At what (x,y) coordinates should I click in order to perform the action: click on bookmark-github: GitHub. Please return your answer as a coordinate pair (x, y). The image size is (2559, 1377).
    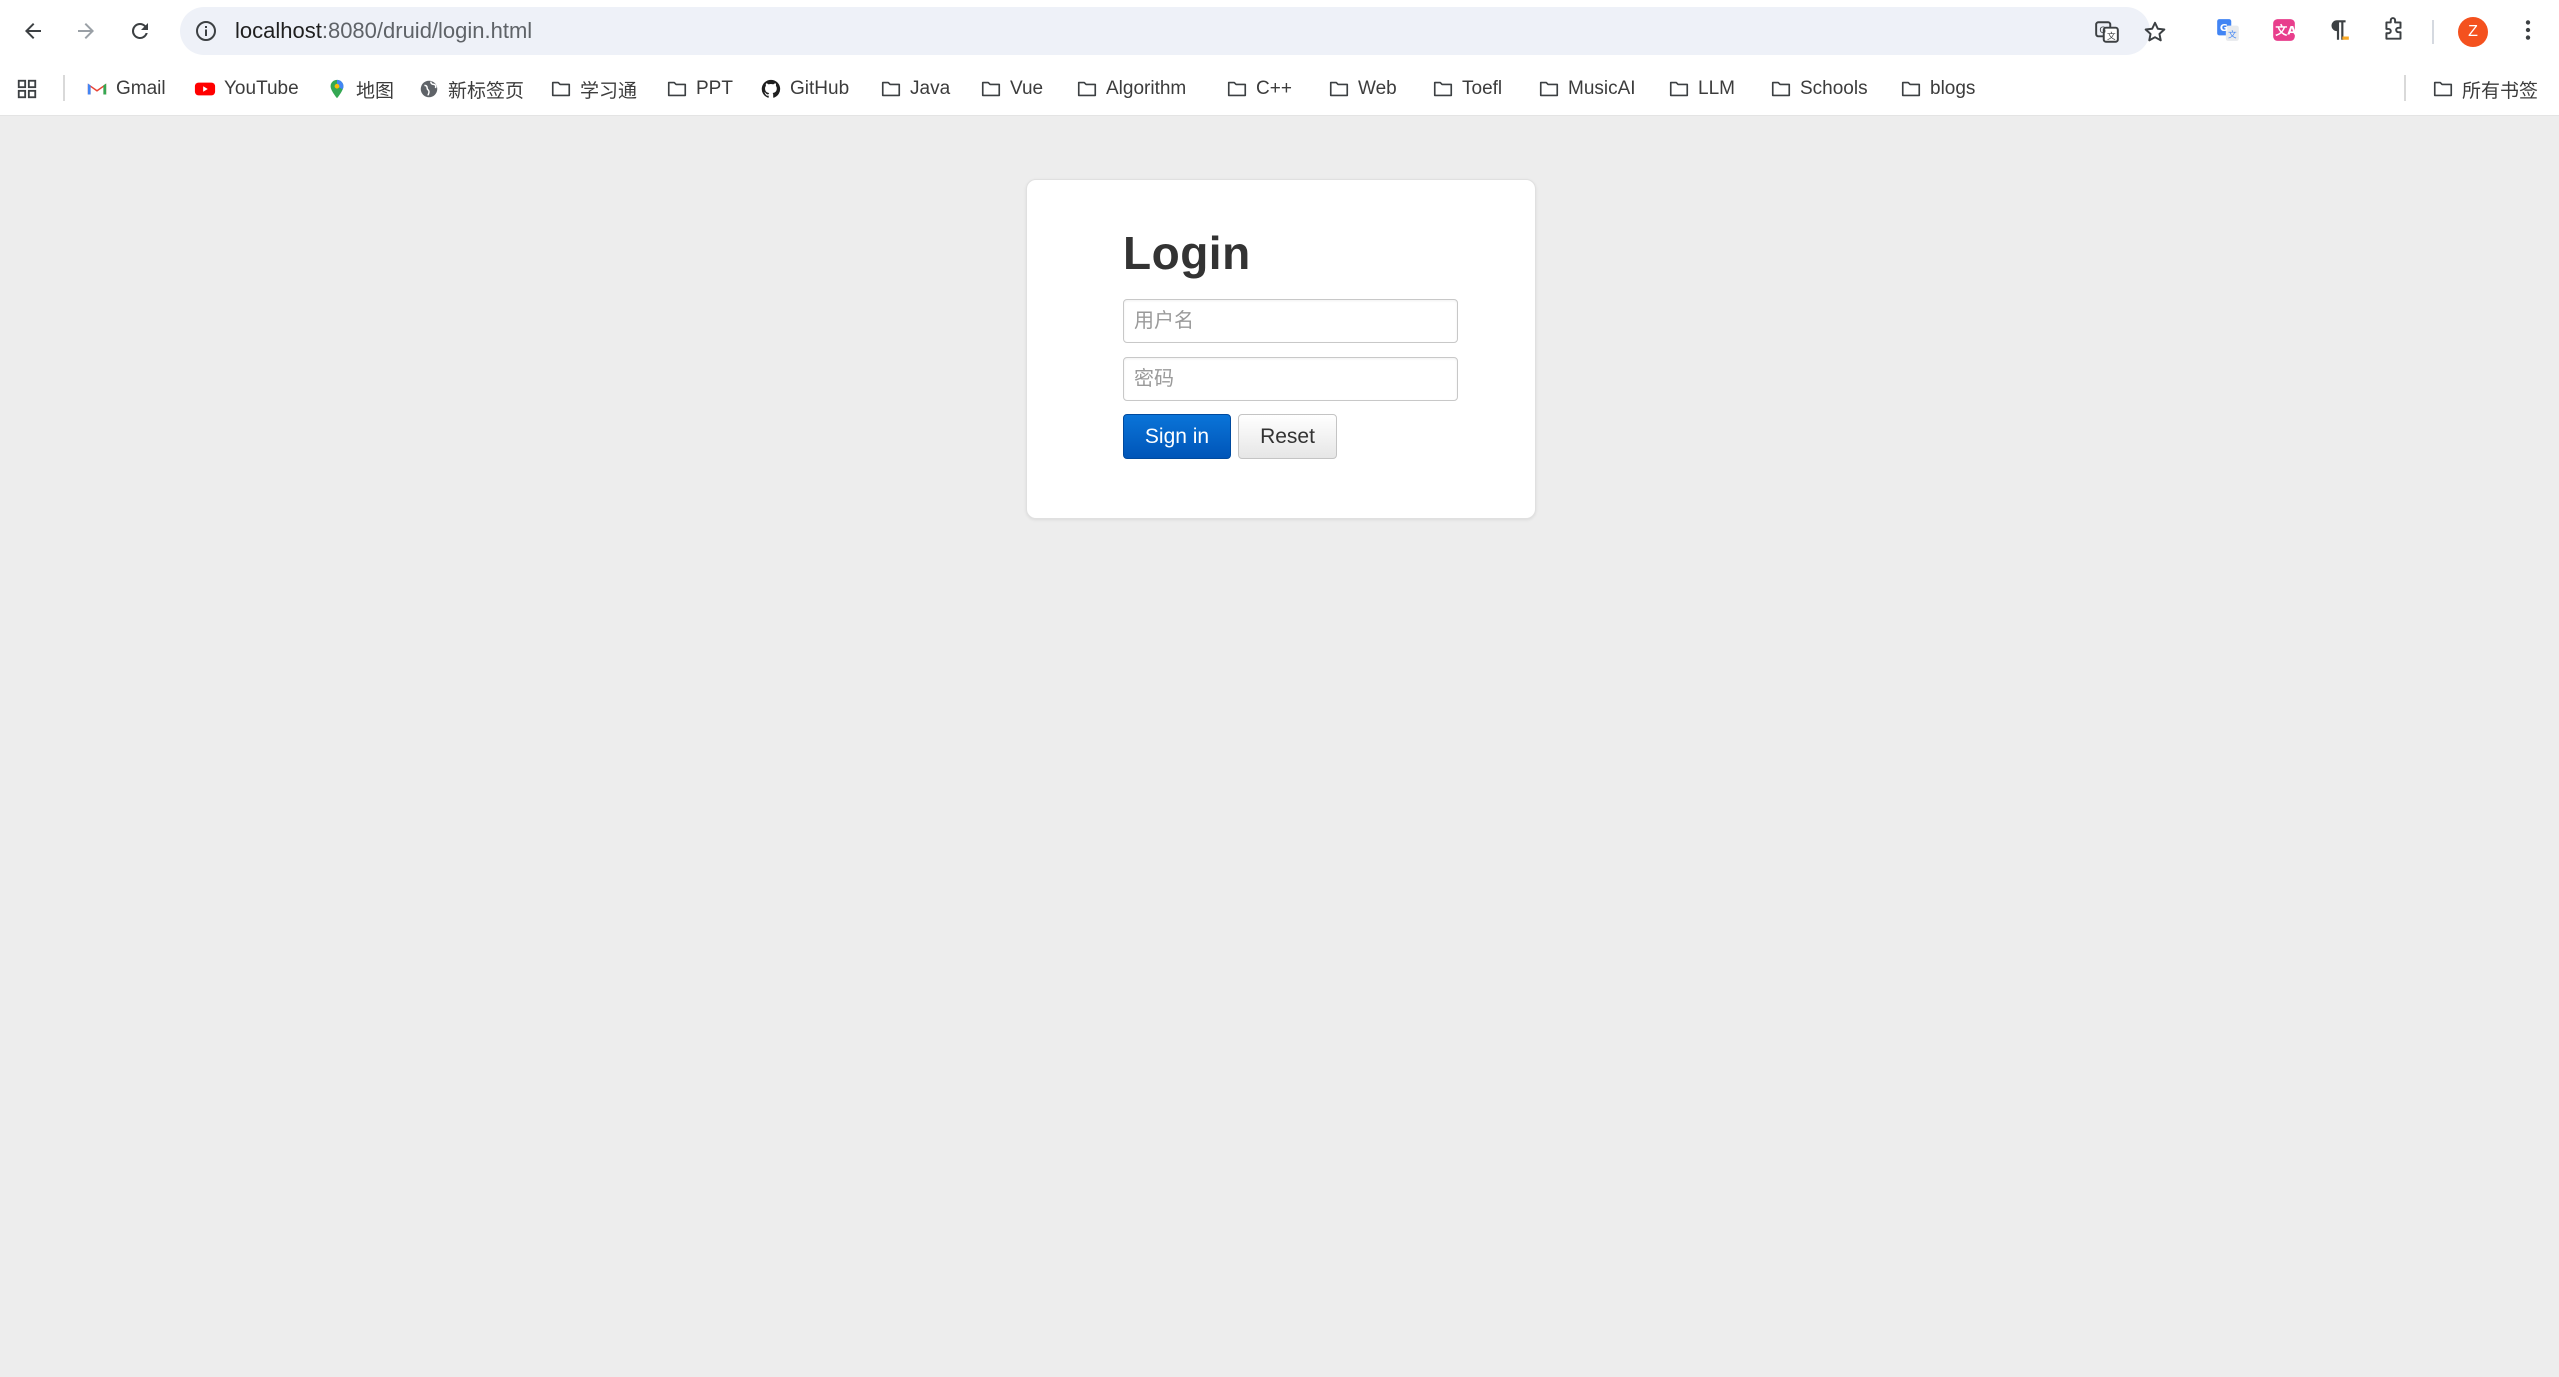
    Looking at the image, I should click on (804, 89).